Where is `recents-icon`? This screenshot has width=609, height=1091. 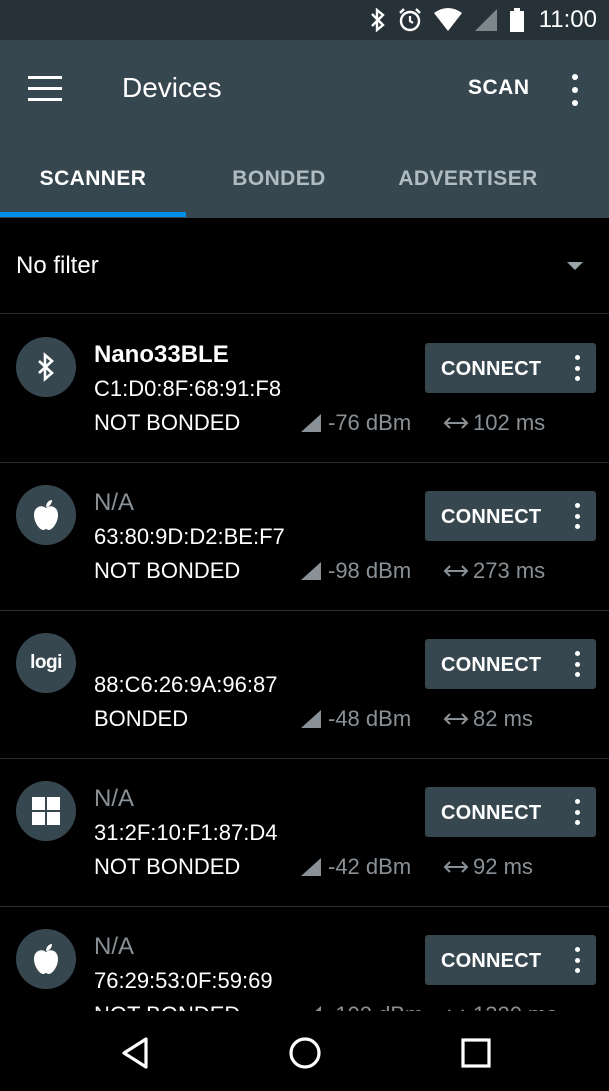 recents-icon is located at coordinates (476, 1053).